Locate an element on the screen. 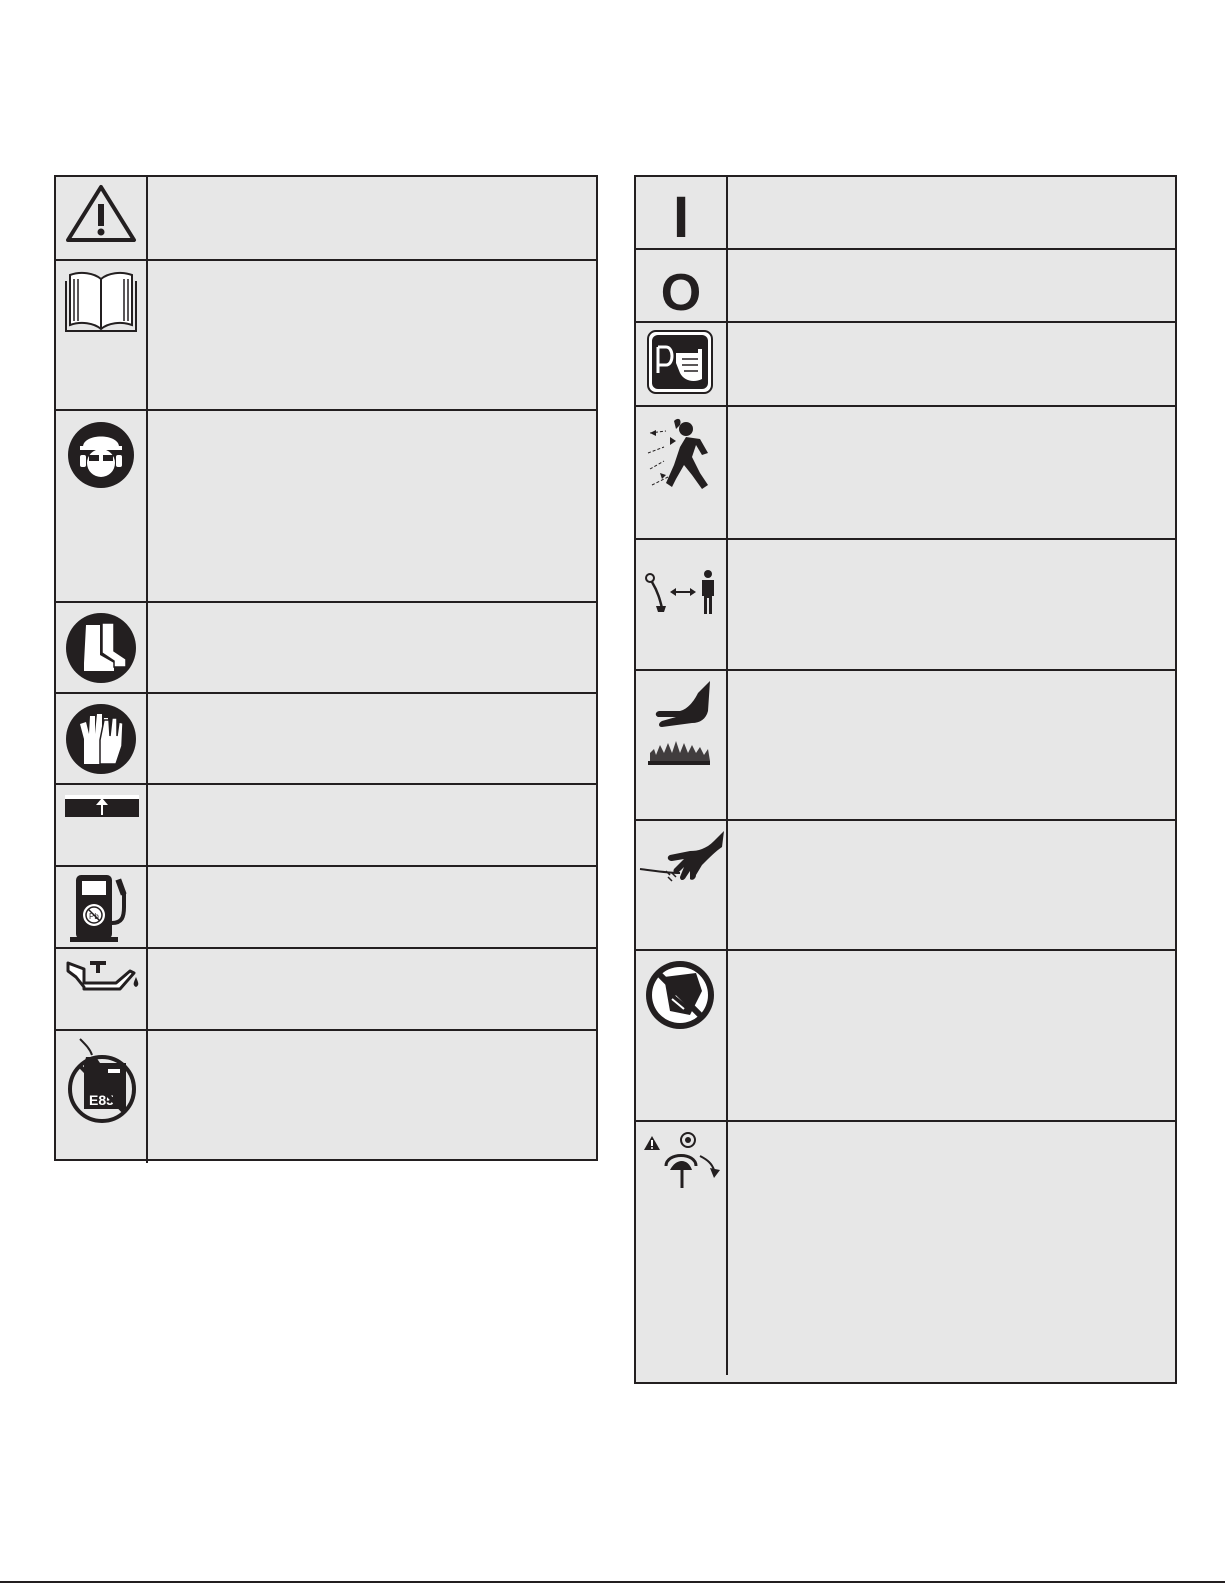  svg-text: O is located at coordinates (681, 293).